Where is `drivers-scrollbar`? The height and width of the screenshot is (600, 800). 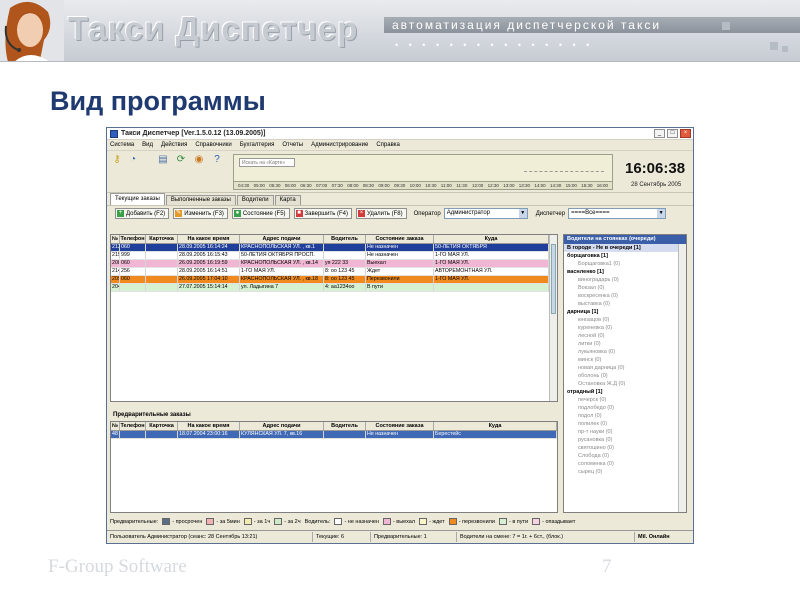 drivers-scrollbar is located at coordinates (682, 378).